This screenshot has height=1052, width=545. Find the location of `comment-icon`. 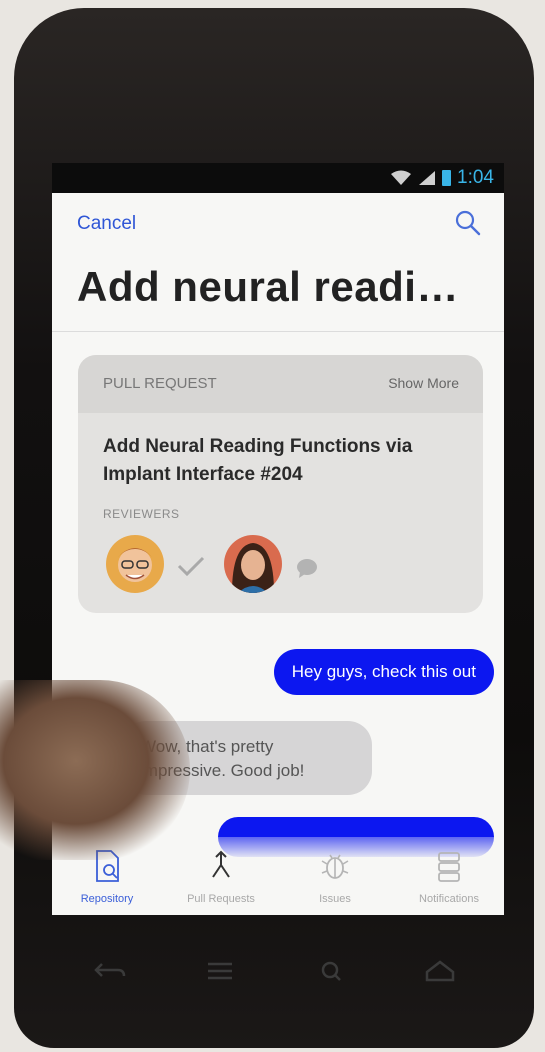

comment-icon is located at coordinates (307, 568).